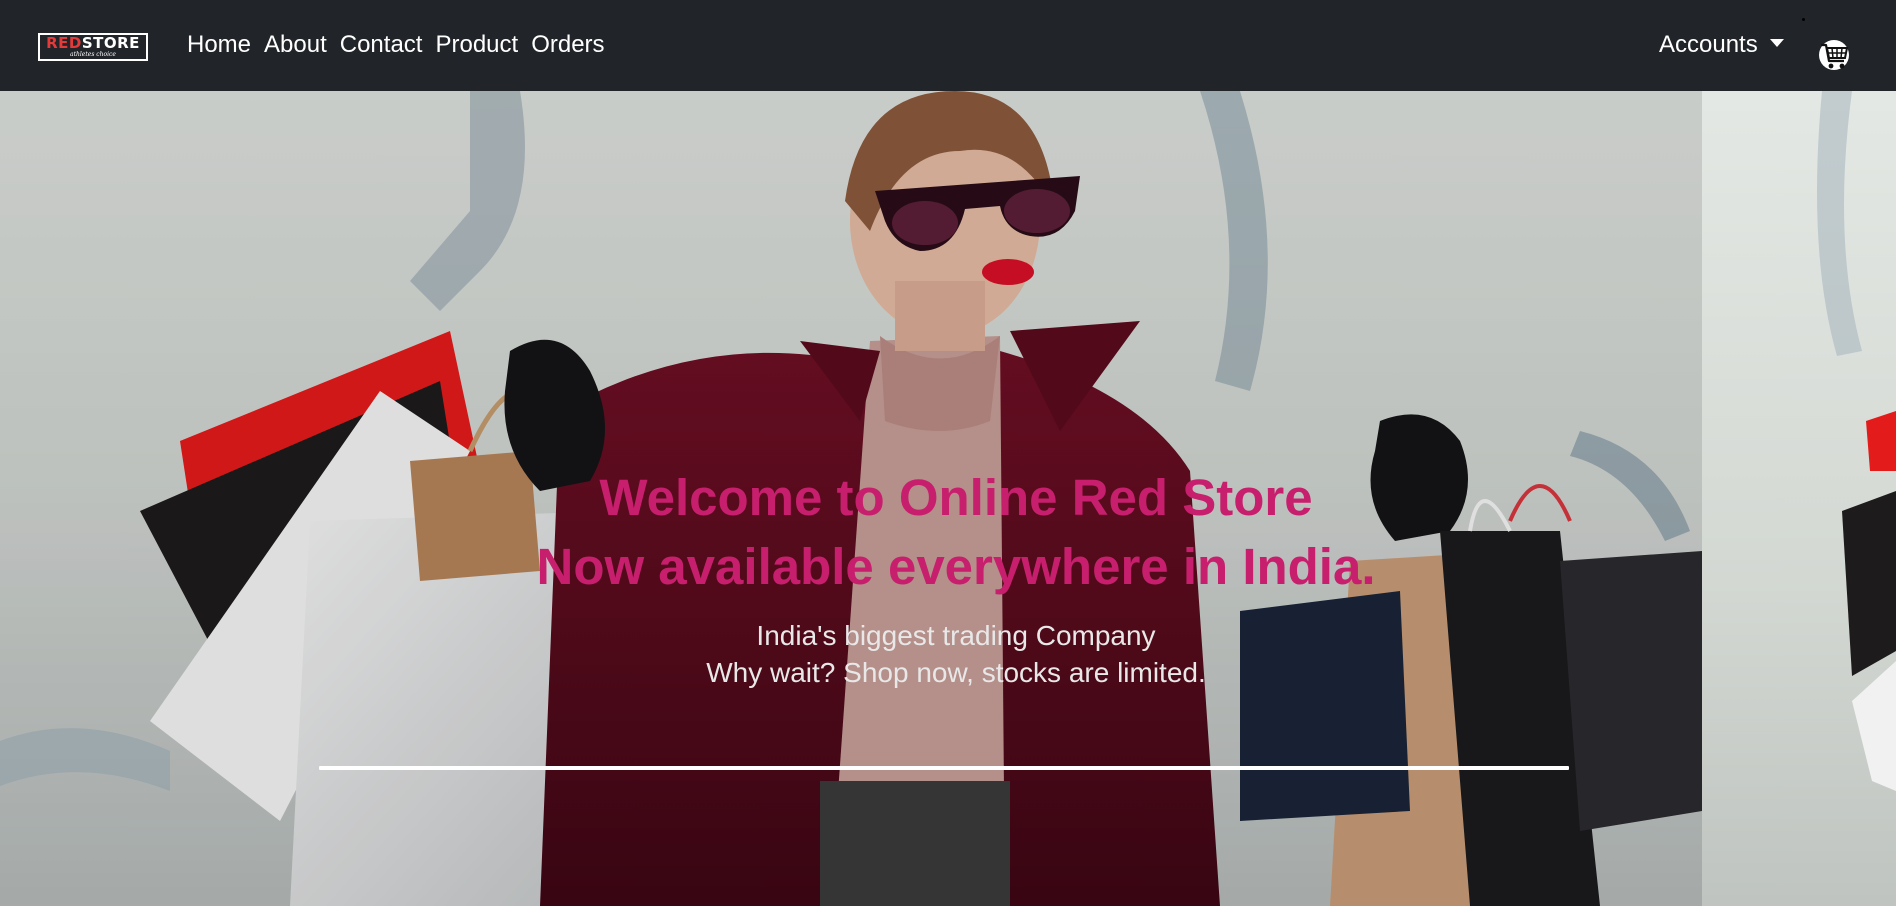  Describe the element at coordinates (956, 497) in the screenshot. I see `hero-heading-line1: Welcome to Online Red Store` at that location.